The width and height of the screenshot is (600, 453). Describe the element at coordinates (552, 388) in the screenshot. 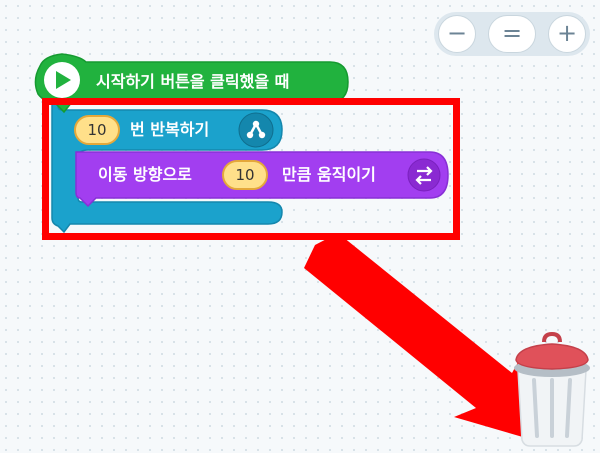

I see `trash-can-icon` at that location.